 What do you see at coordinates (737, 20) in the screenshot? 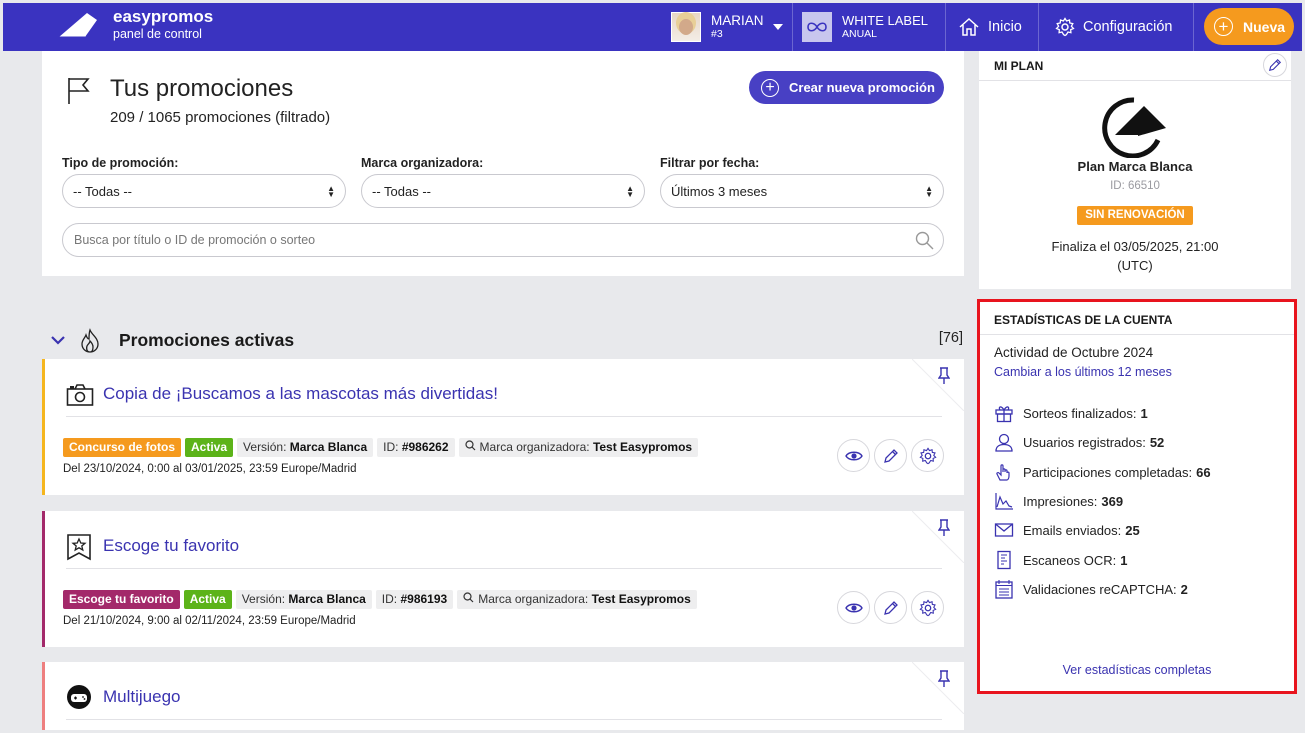
I see `user-name: MARIAN` at bounding box center [737, 20].